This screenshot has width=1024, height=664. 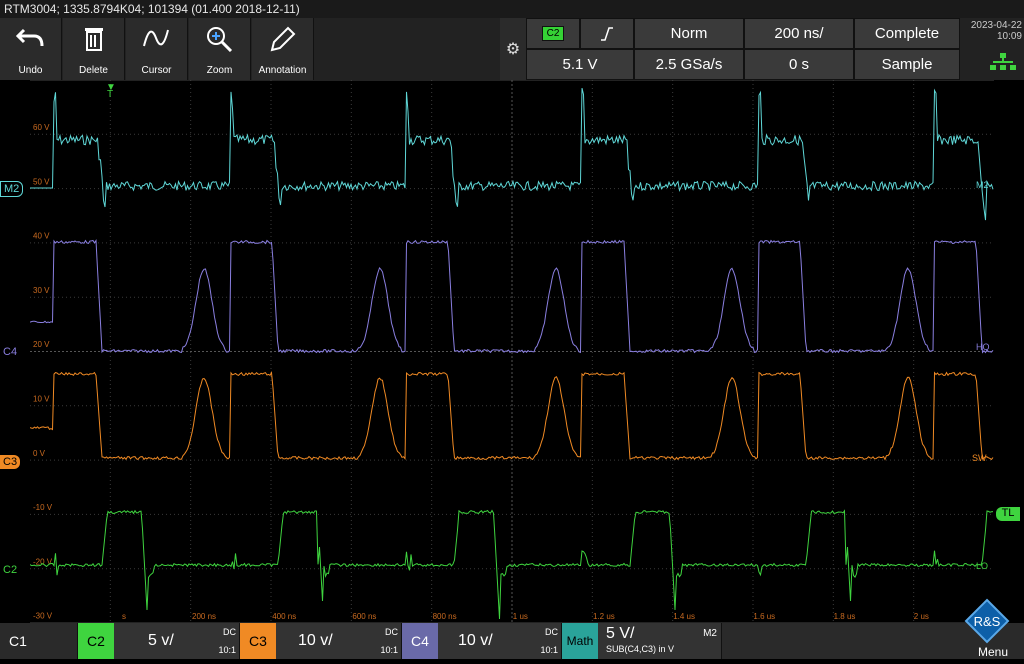 I want to click on acquisition-mode: Sample, so click(x=907, y=64).